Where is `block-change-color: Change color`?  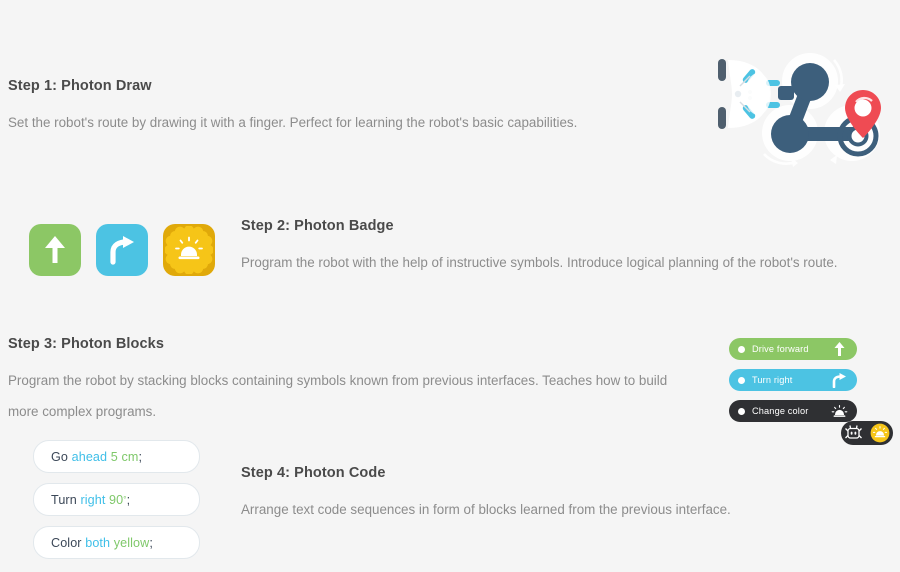
block-change-color: Change color is located at coordinates (793, 411).